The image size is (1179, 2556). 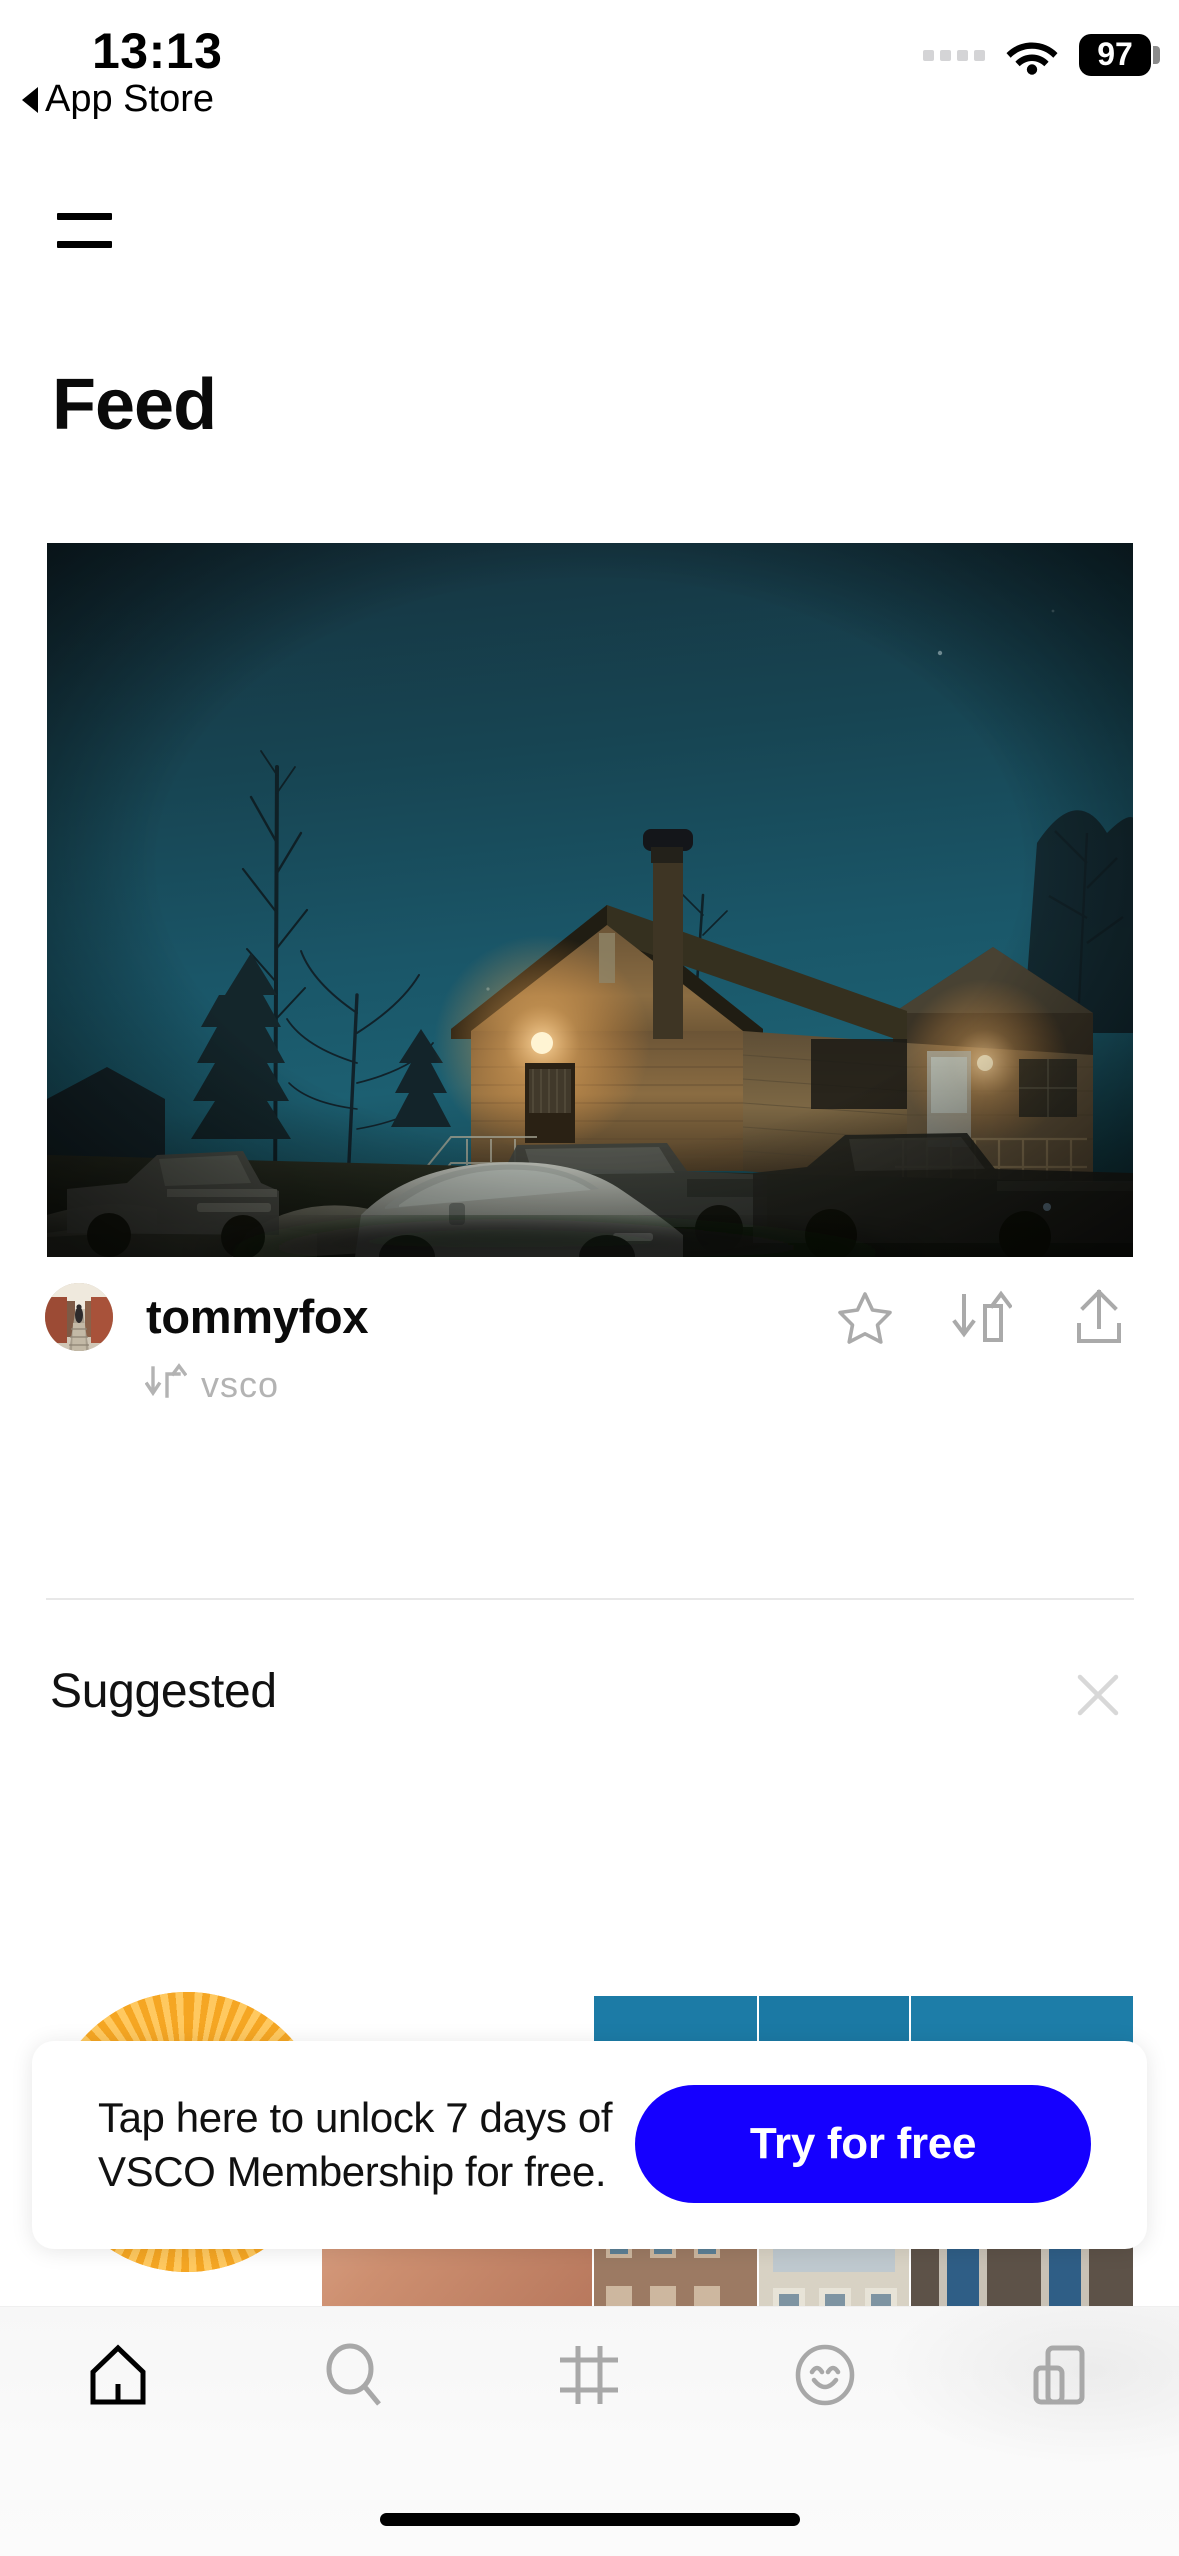 I want to click on close-x-icon, so click(x=1098, y=1695).